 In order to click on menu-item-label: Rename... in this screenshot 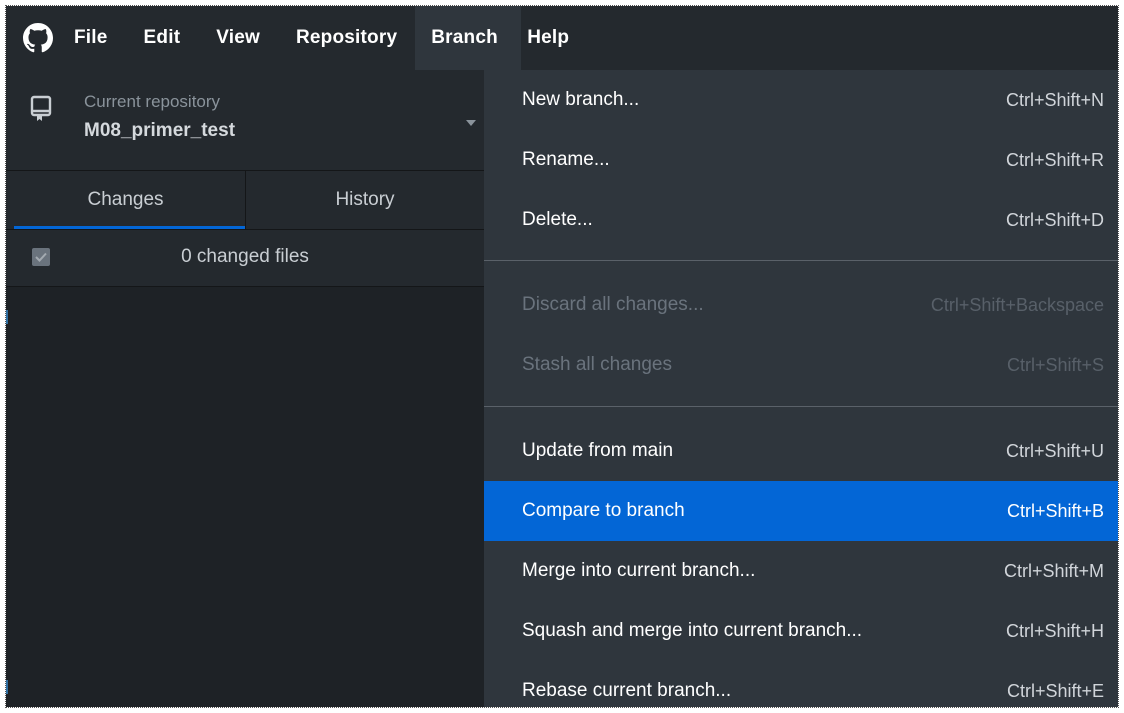, I will do `click(566, 159)`.